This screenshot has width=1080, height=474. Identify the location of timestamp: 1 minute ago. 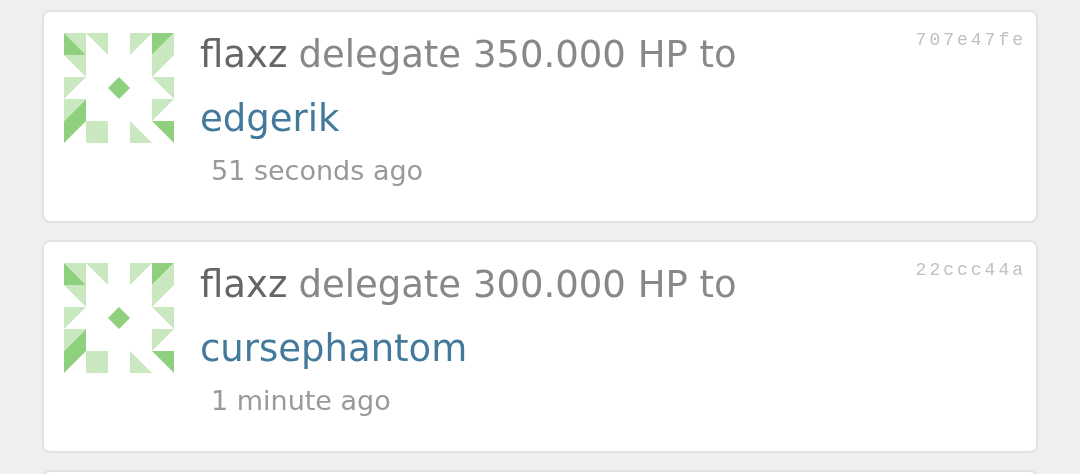
(301, 400).